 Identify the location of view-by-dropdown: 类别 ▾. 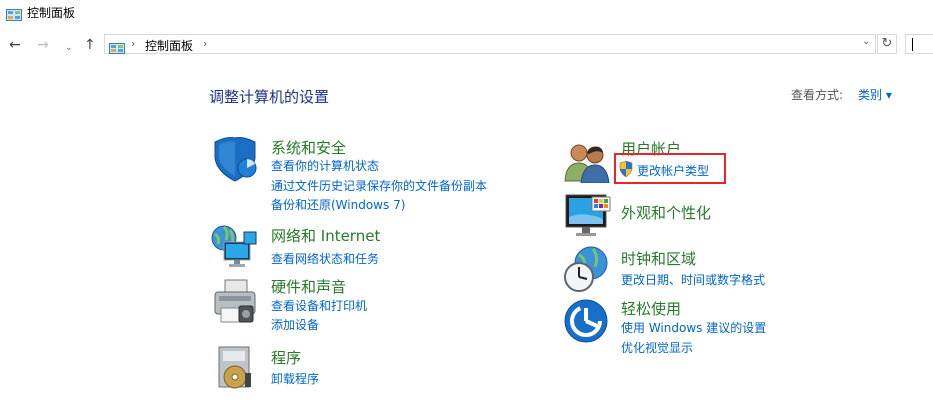
(875, 94).